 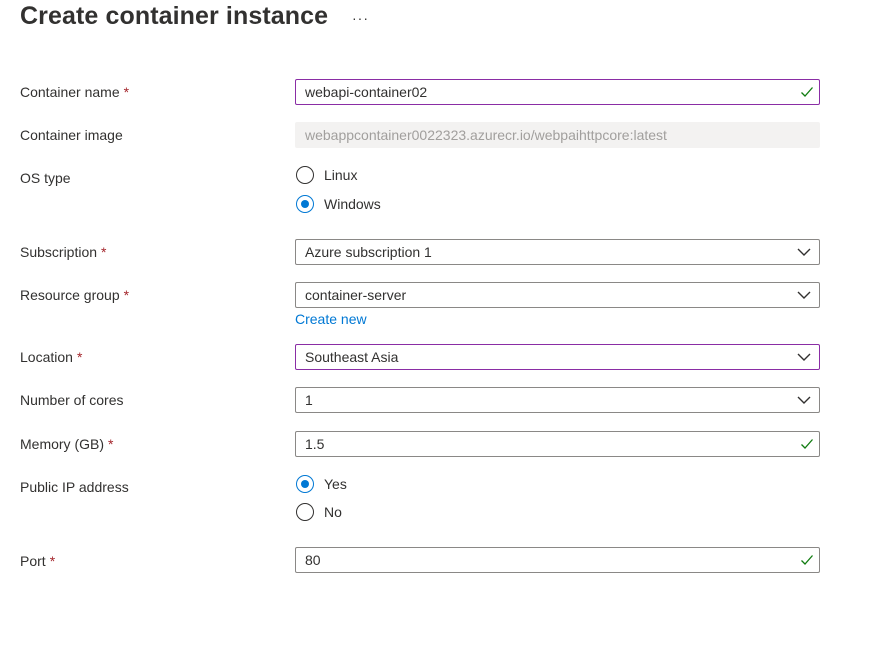 What do you see at coordinates (356, 295) in the screenshot?
I see `resource-group-value: container-server` at bounding box center [356, 295].